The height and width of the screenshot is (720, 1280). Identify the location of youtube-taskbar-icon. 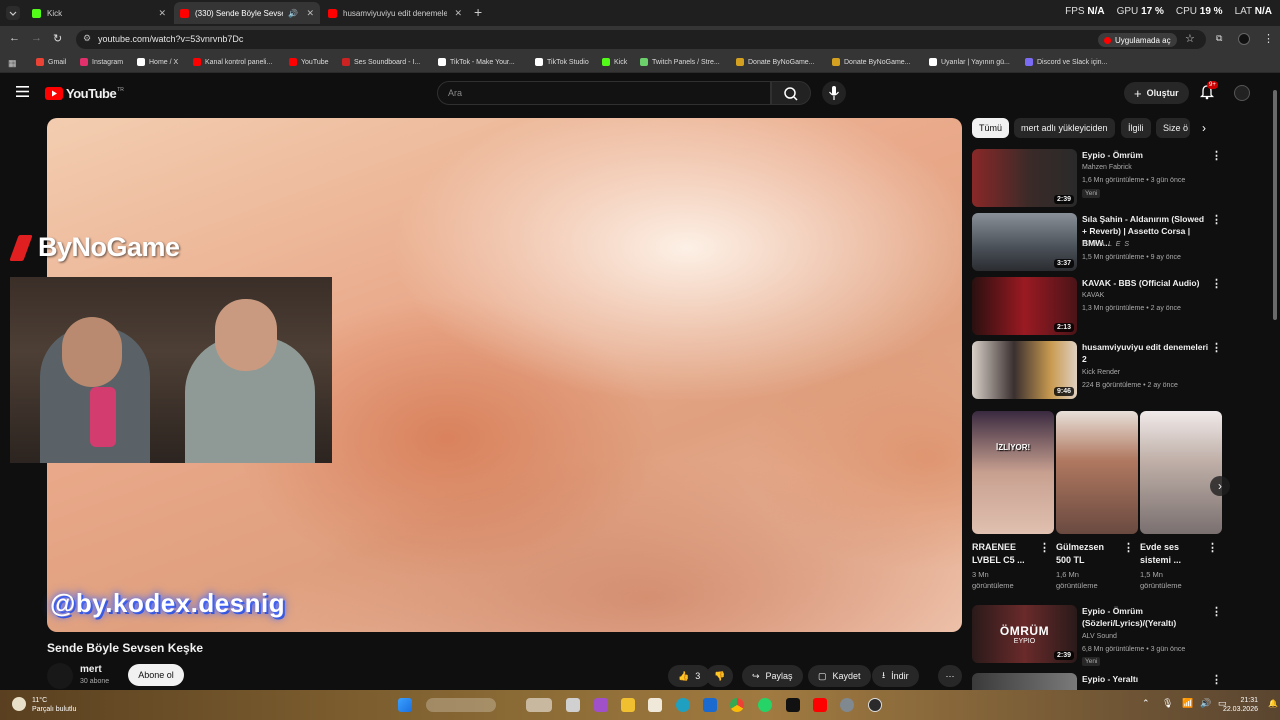
(820, 705).